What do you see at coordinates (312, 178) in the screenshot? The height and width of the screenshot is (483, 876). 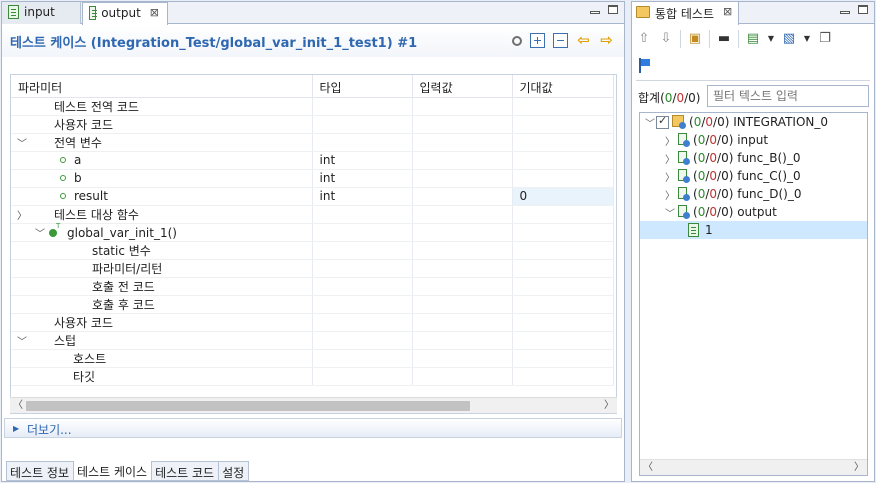 I see `table-row: b int` at bounding box center [312, 178].